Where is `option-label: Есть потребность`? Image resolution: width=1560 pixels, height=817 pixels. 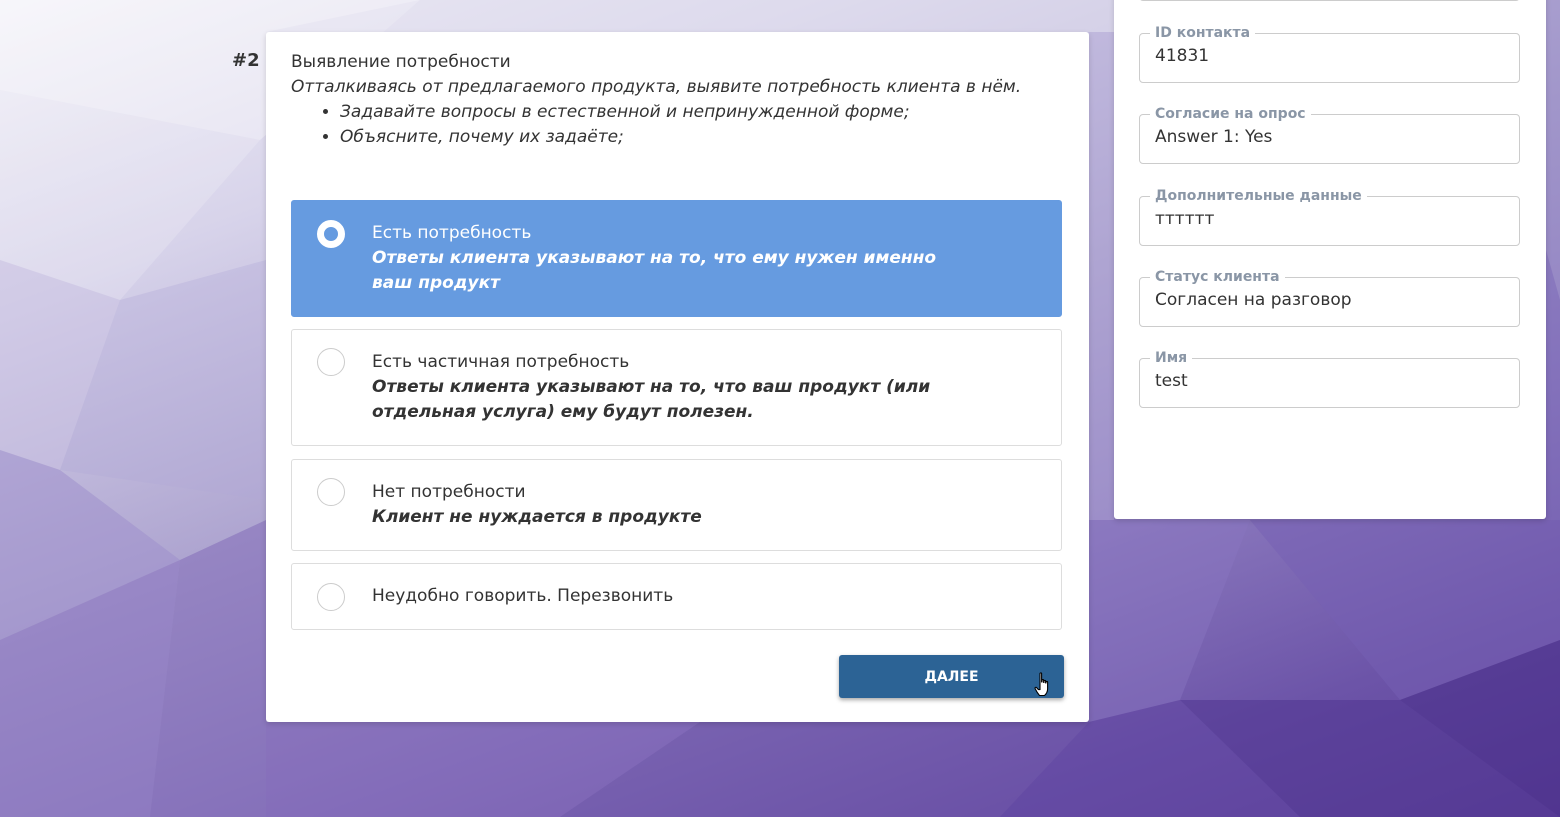 option-label: Есть потребность is located at coordinates (452, 233).